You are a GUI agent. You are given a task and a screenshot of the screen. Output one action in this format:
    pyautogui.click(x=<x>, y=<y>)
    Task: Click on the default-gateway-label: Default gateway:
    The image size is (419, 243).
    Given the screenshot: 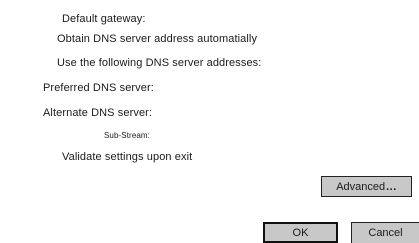 What is the action you would take?
    pyautogui.click(x=104, y=19)
    